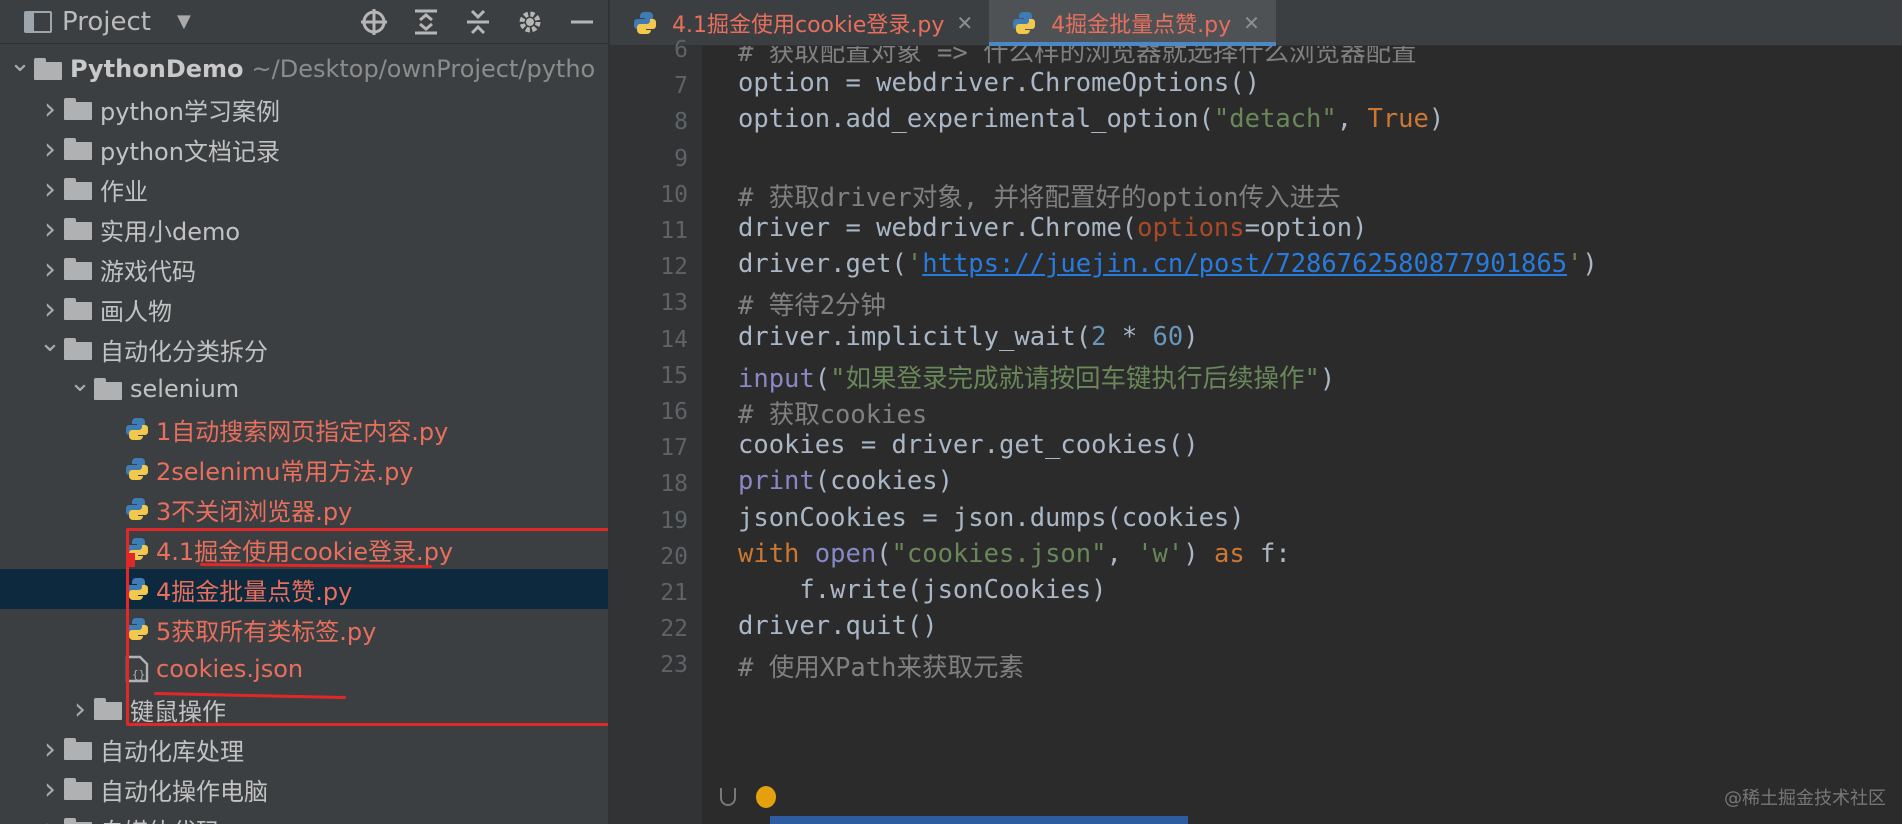 The image size is (1902, 824). I want to click on tree-file-4: ›4掘金批量点赞.py, so click(304, 589).